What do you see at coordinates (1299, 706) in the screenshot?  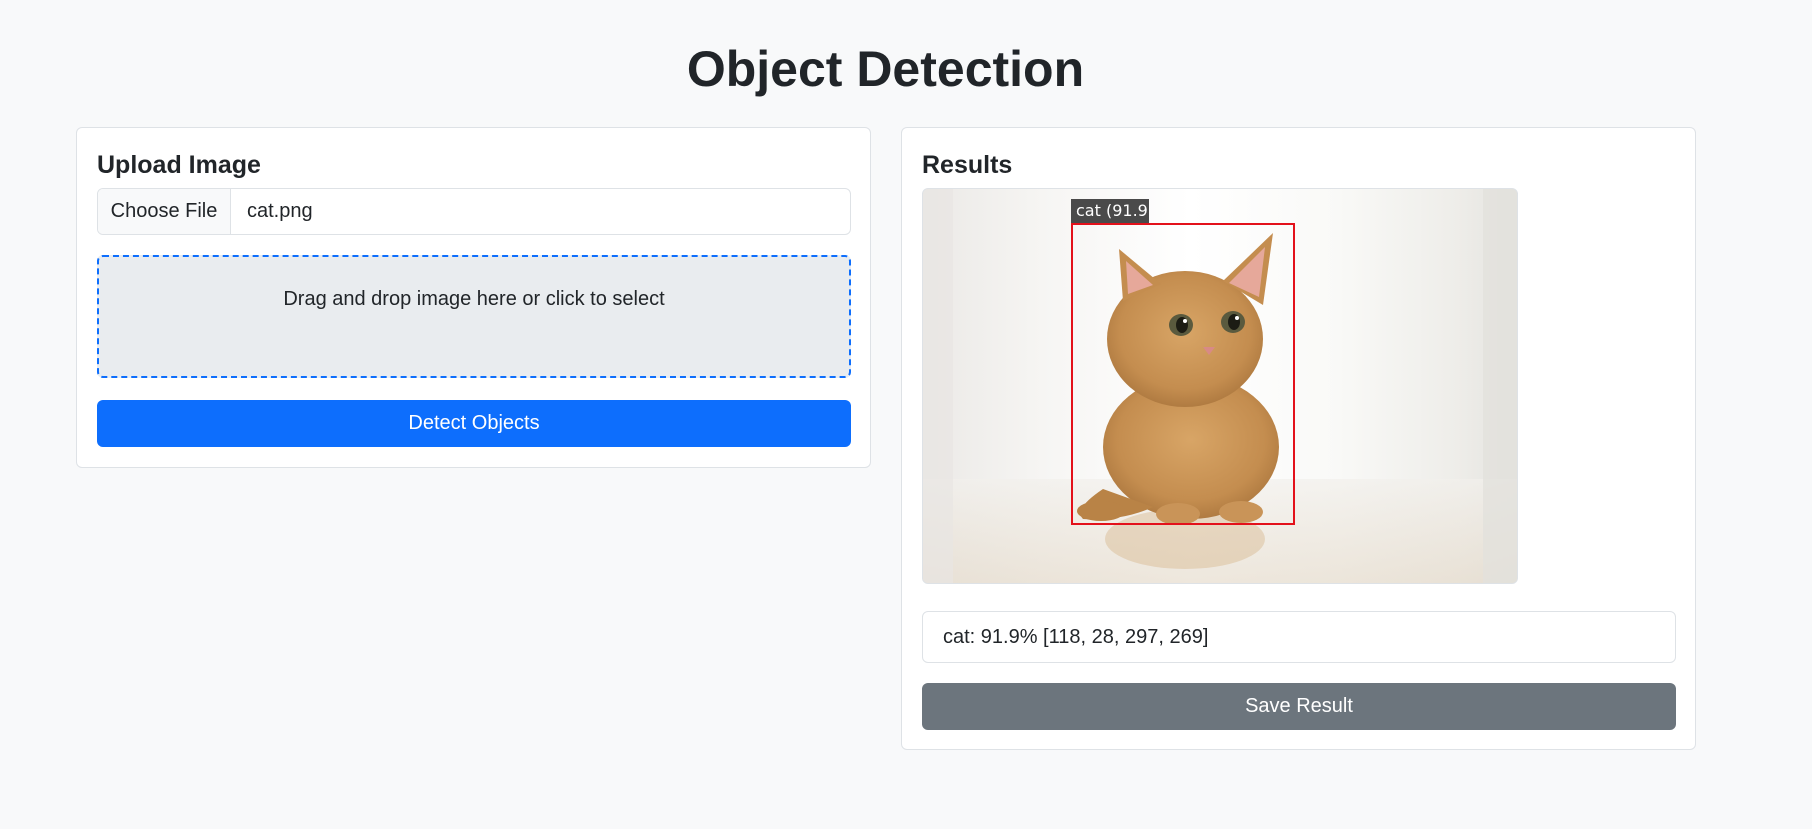 I see `save-result-button: Save Result` at bounding box center [1299, 706].